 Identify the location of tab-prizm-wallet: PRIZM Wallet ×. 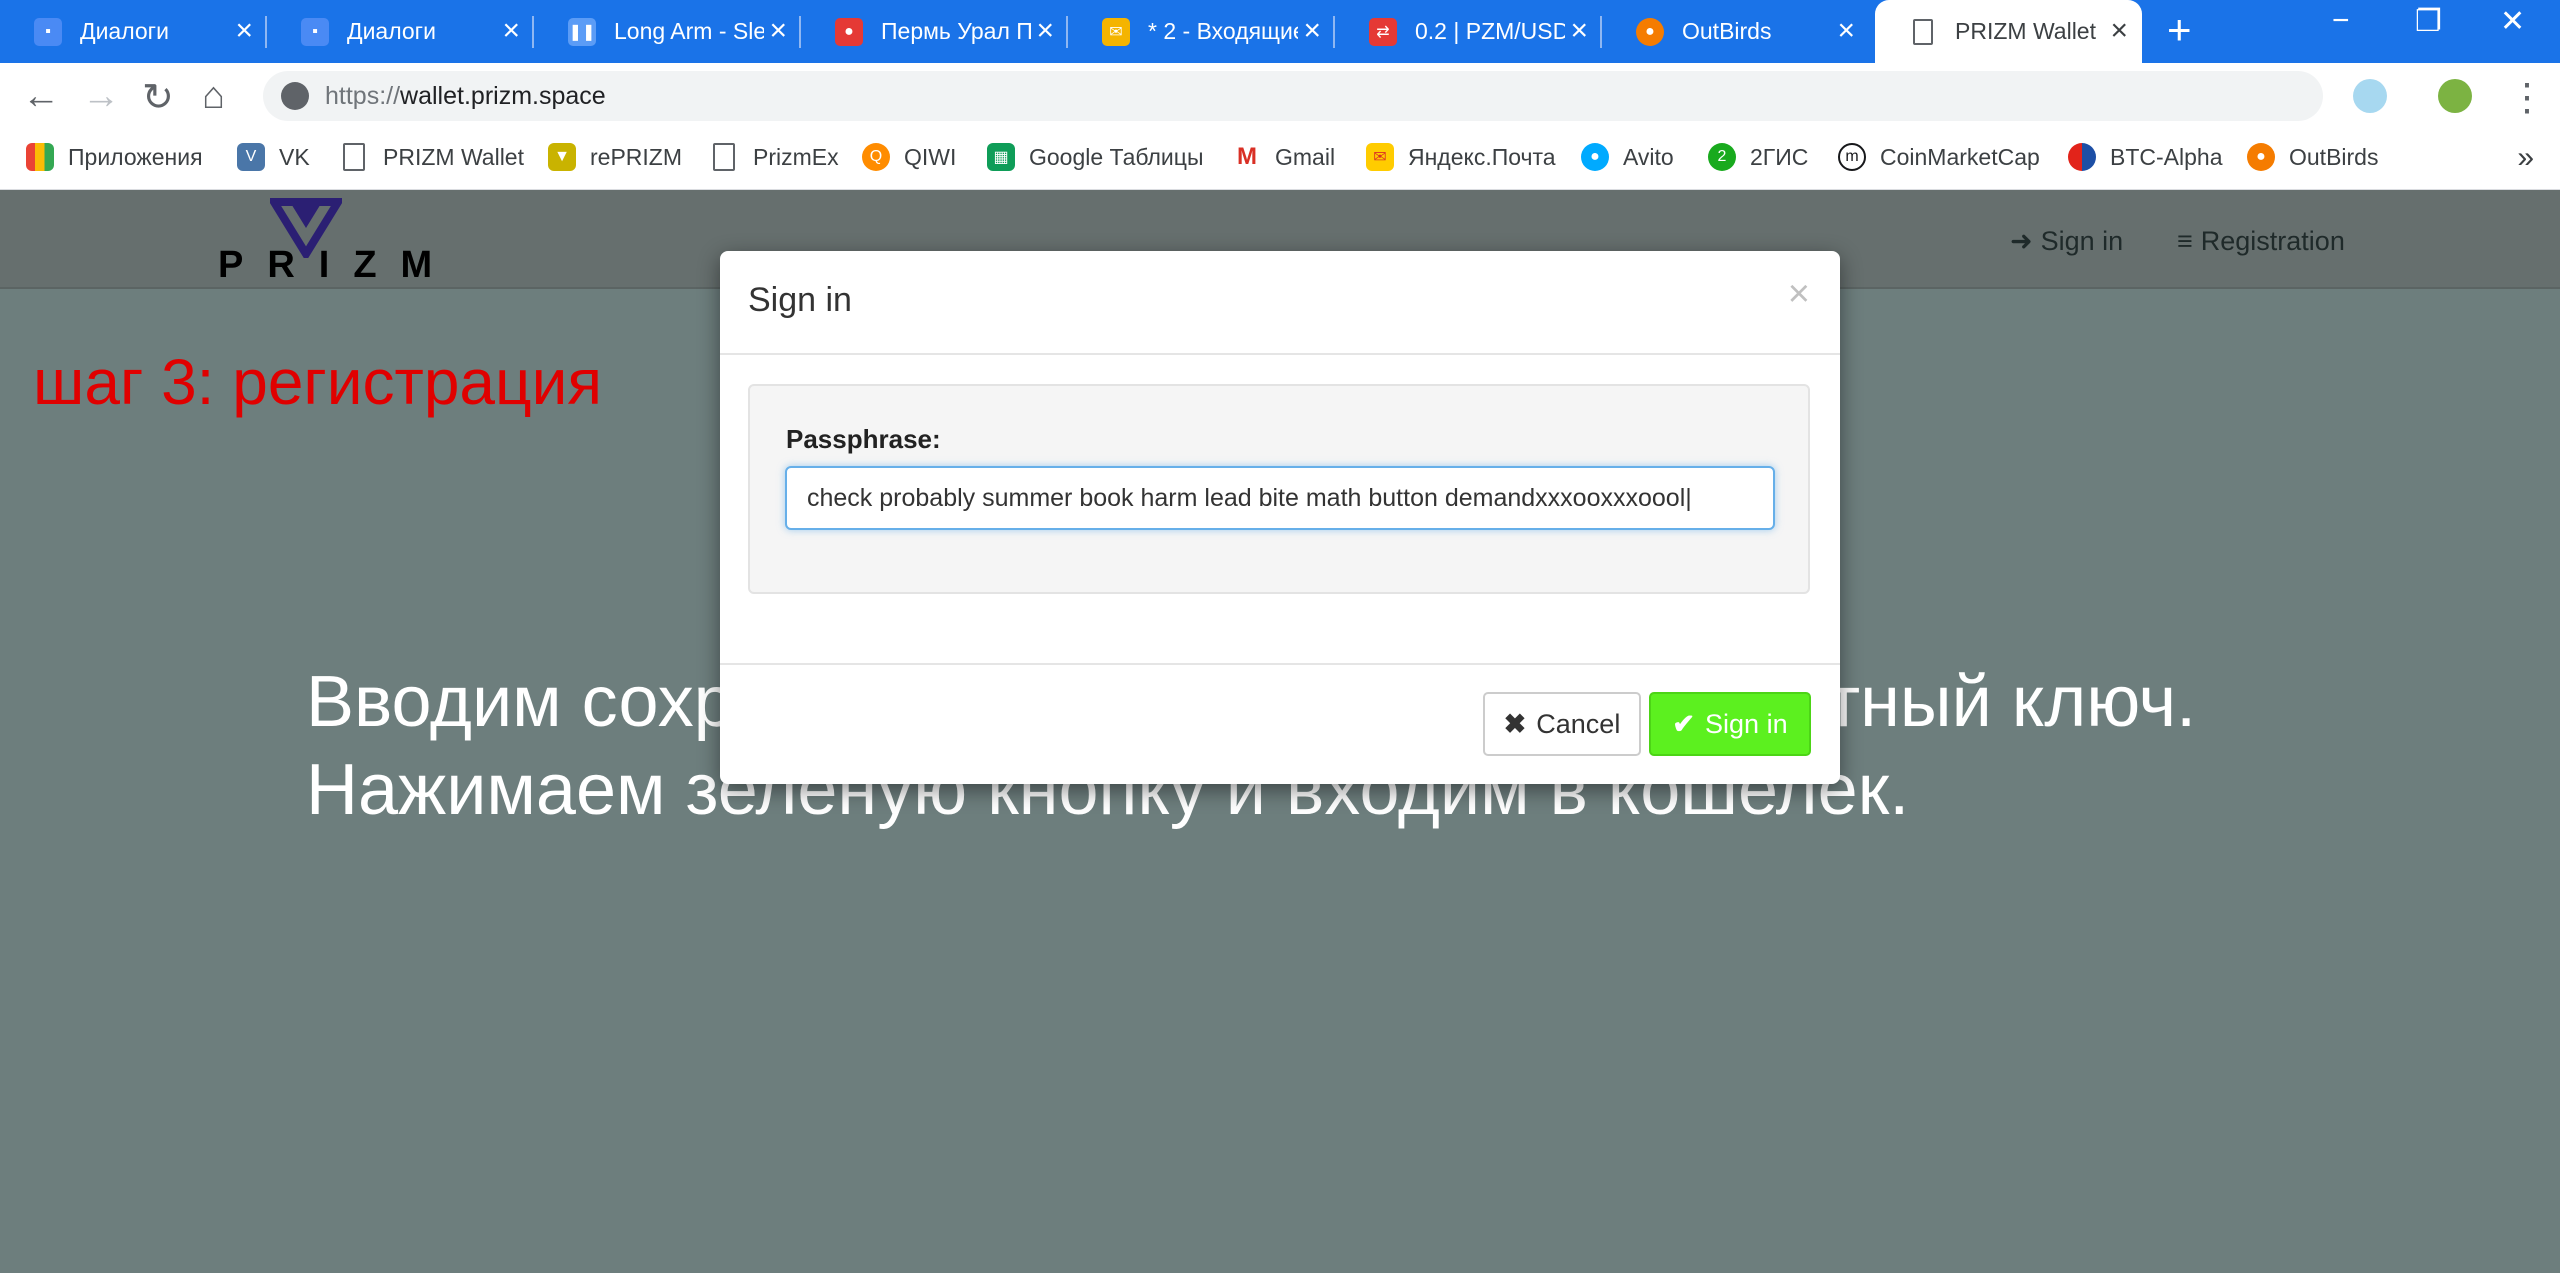
(2008, 31).